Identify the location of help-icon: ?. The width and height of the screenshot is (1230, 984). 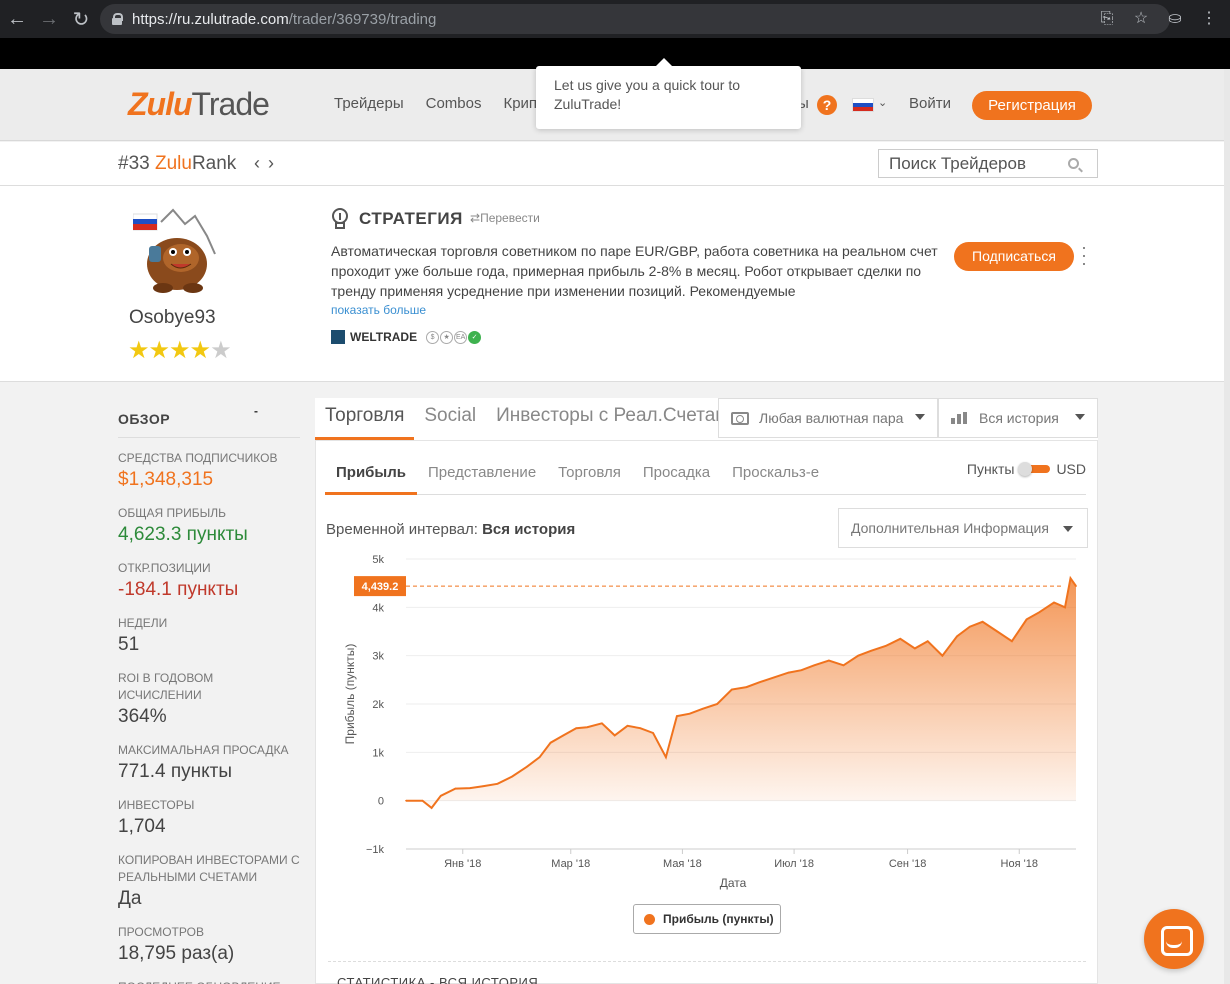
(827, 105).